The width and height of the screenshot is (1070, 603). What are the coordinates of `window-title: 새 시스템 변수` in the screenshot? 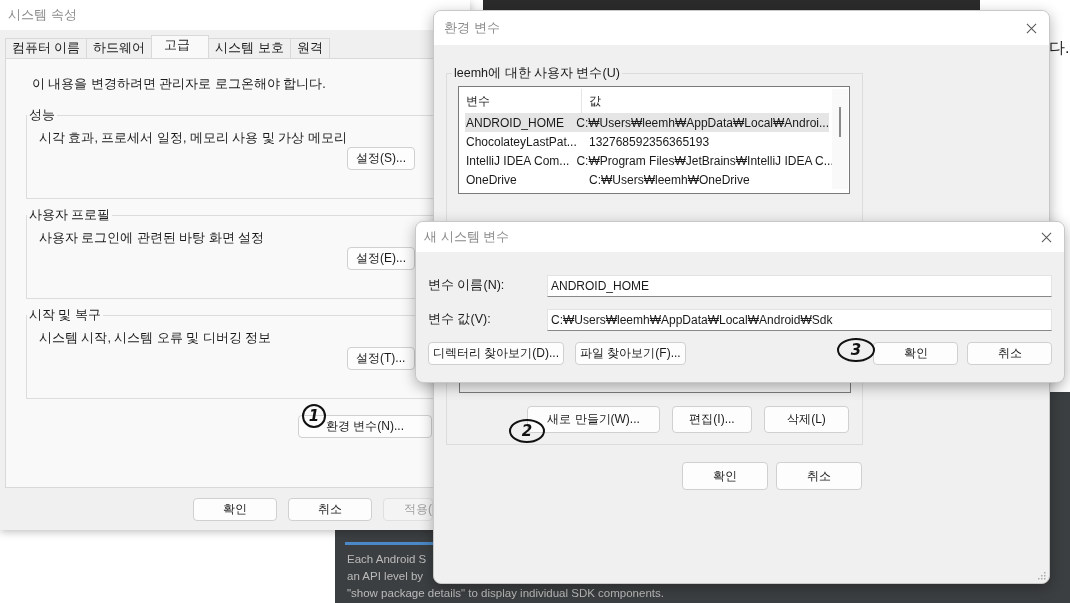 It's located at (467, 237).